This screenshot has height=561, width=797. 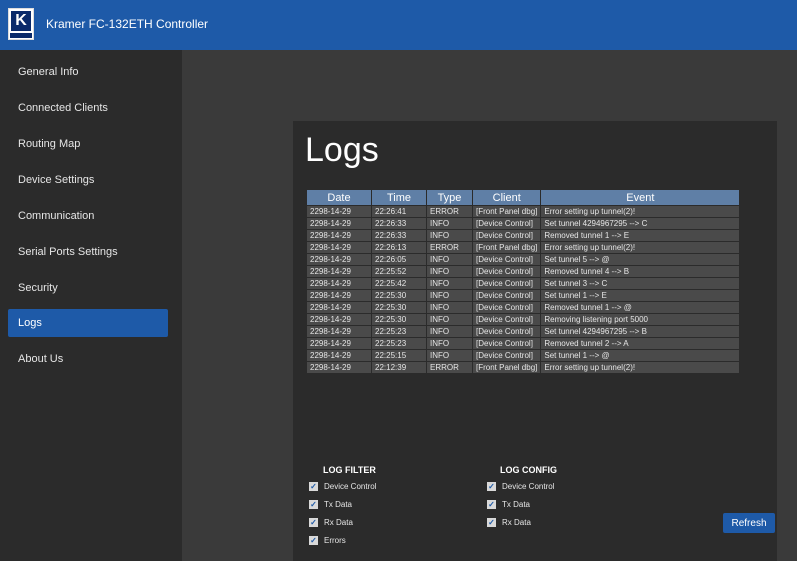 I want to click on column-header-time: Time, so click(x=399, y=197).